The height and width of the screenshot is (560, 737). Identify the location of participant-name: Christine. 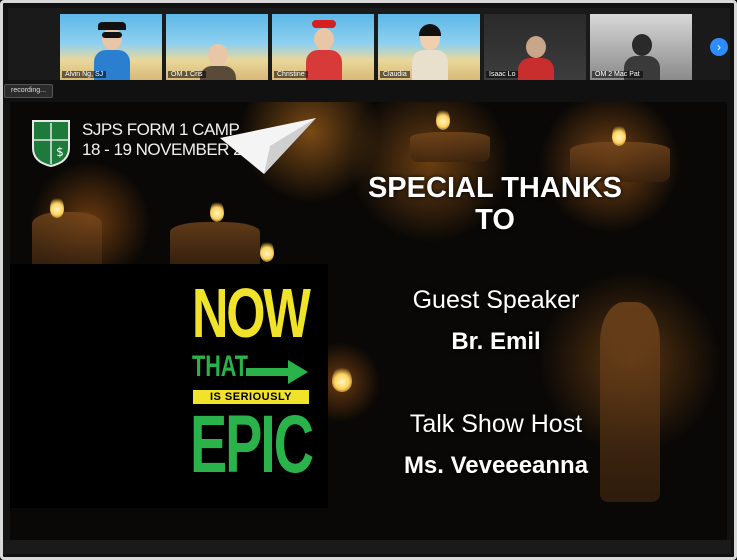
(291, 74).